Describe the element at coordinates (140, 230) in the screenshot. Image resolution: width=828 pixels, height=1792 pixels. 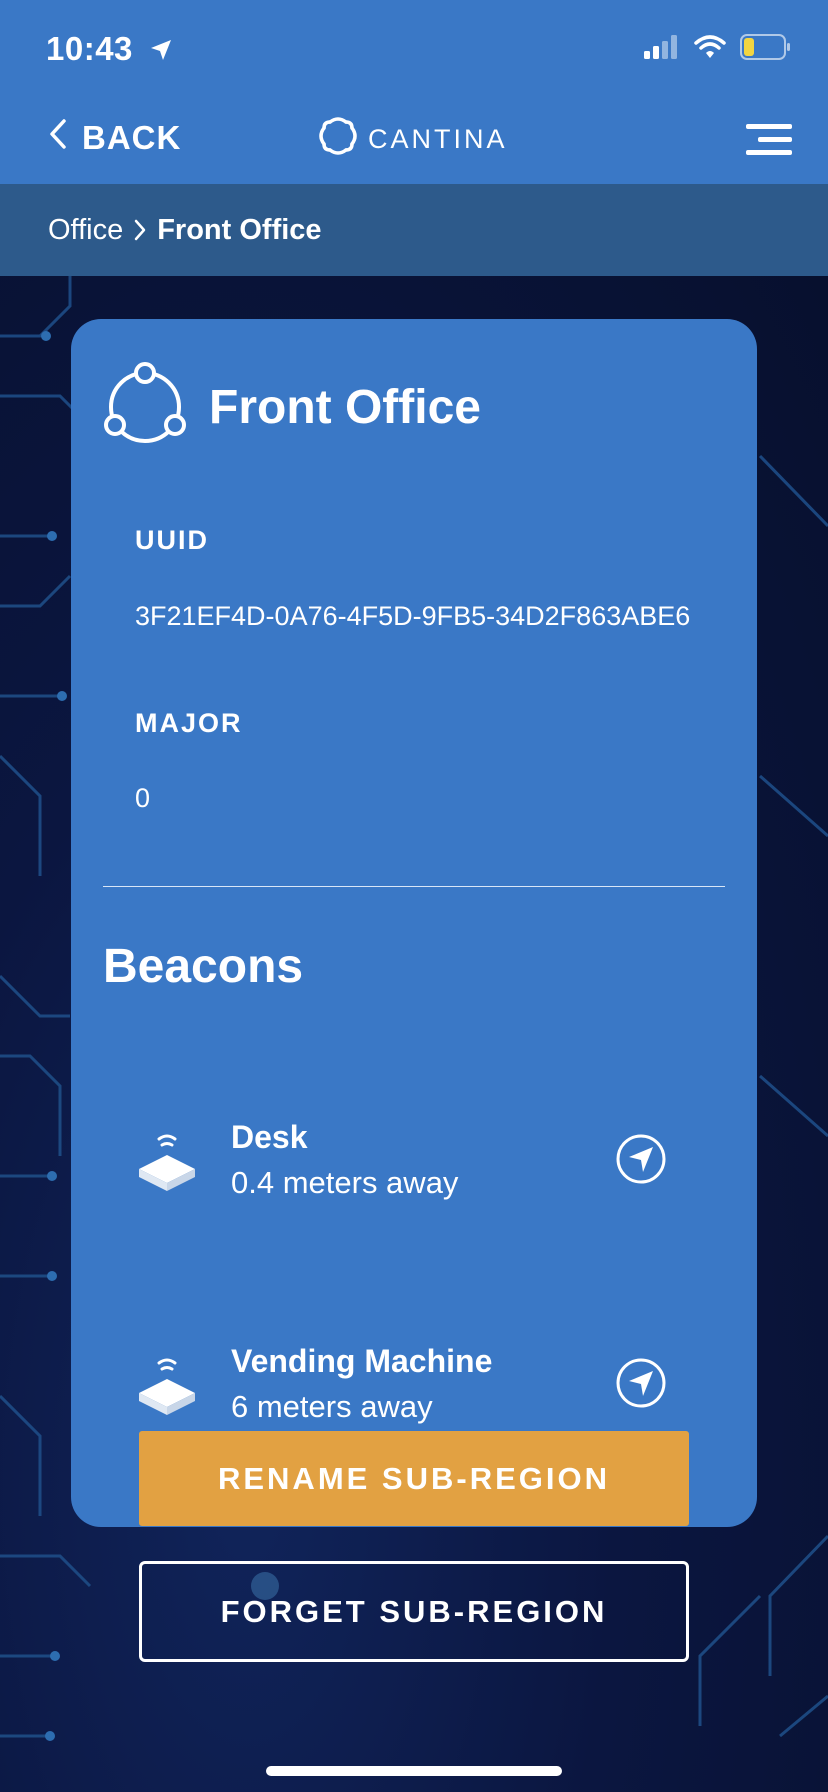
I see `chevron-right-icon` at that location.